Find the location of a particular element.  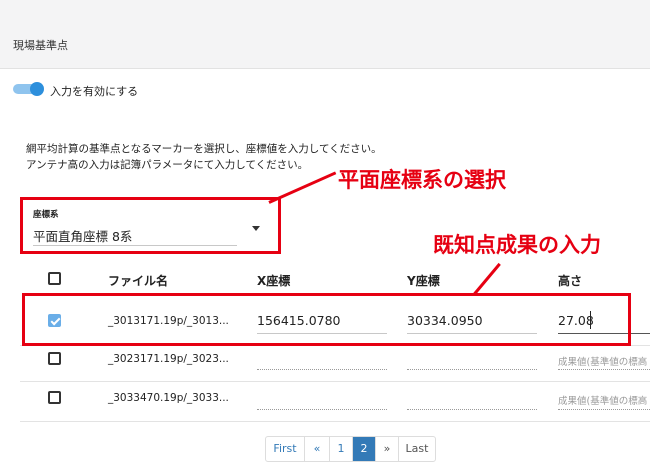

description-line-1: 網平均計算の基準点となるマーカーを選択し、座標値を入力してください。 is located at coordinates (204, 149).